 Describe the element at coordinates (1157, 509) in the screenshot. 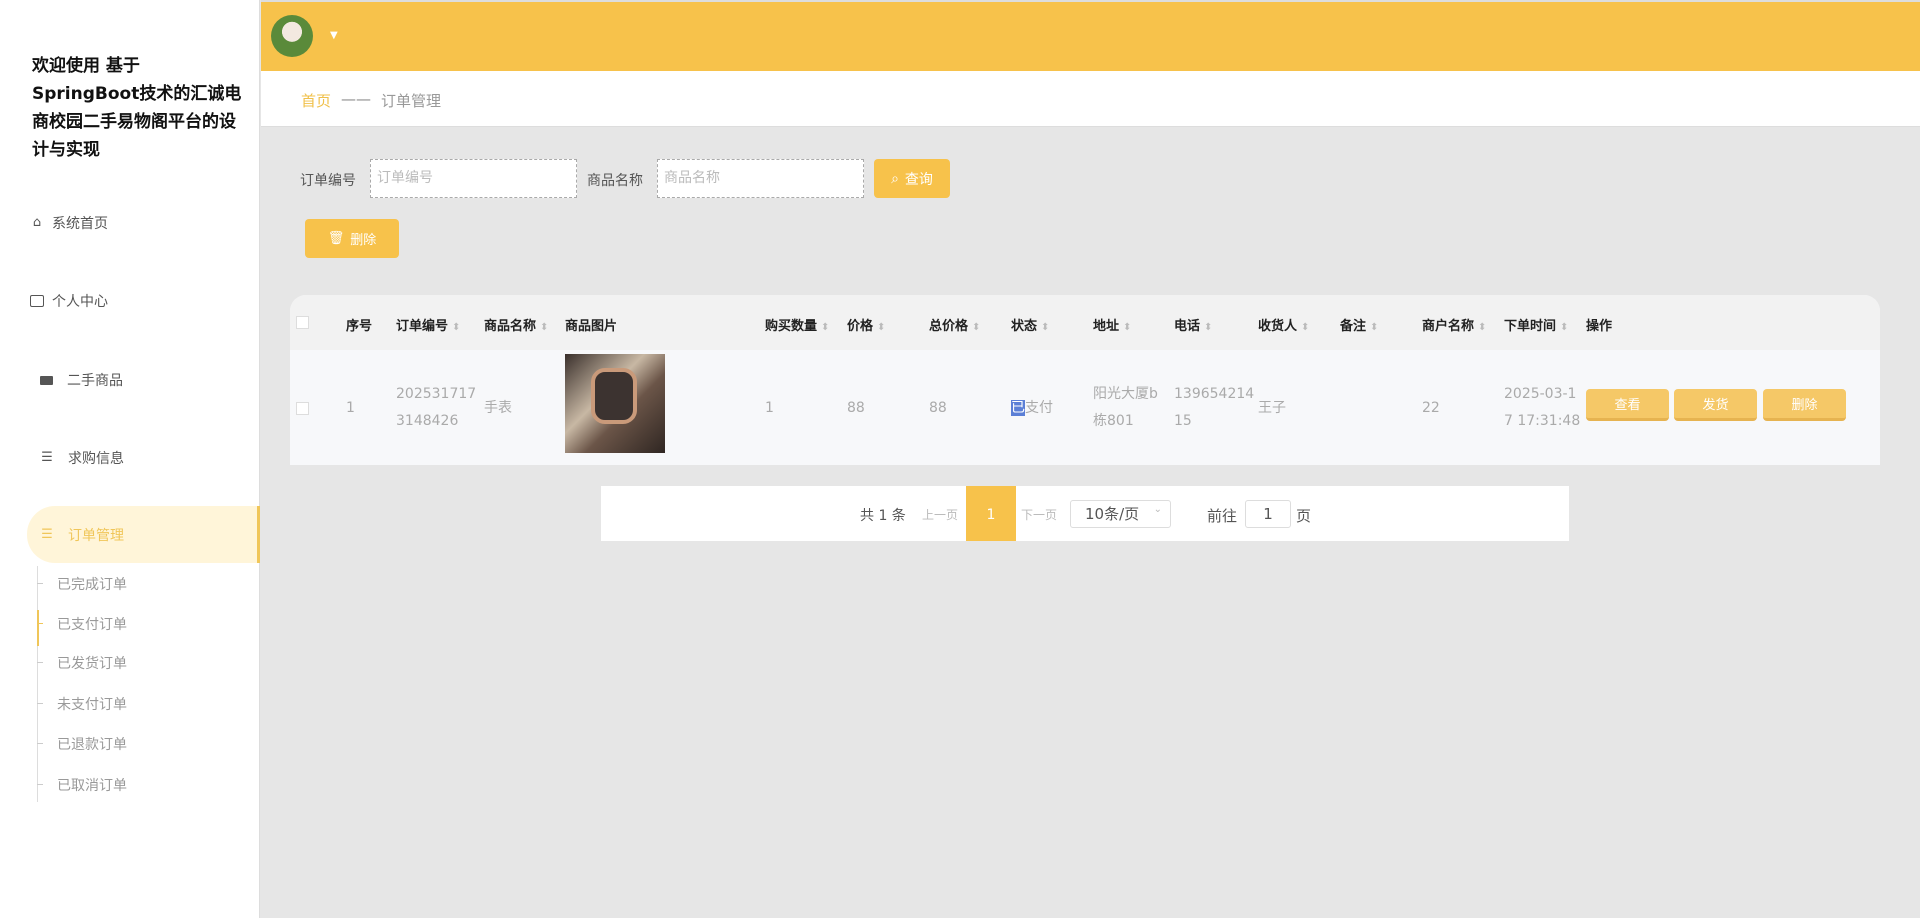

I see `chevron-down-icon: ⌄` at that location.